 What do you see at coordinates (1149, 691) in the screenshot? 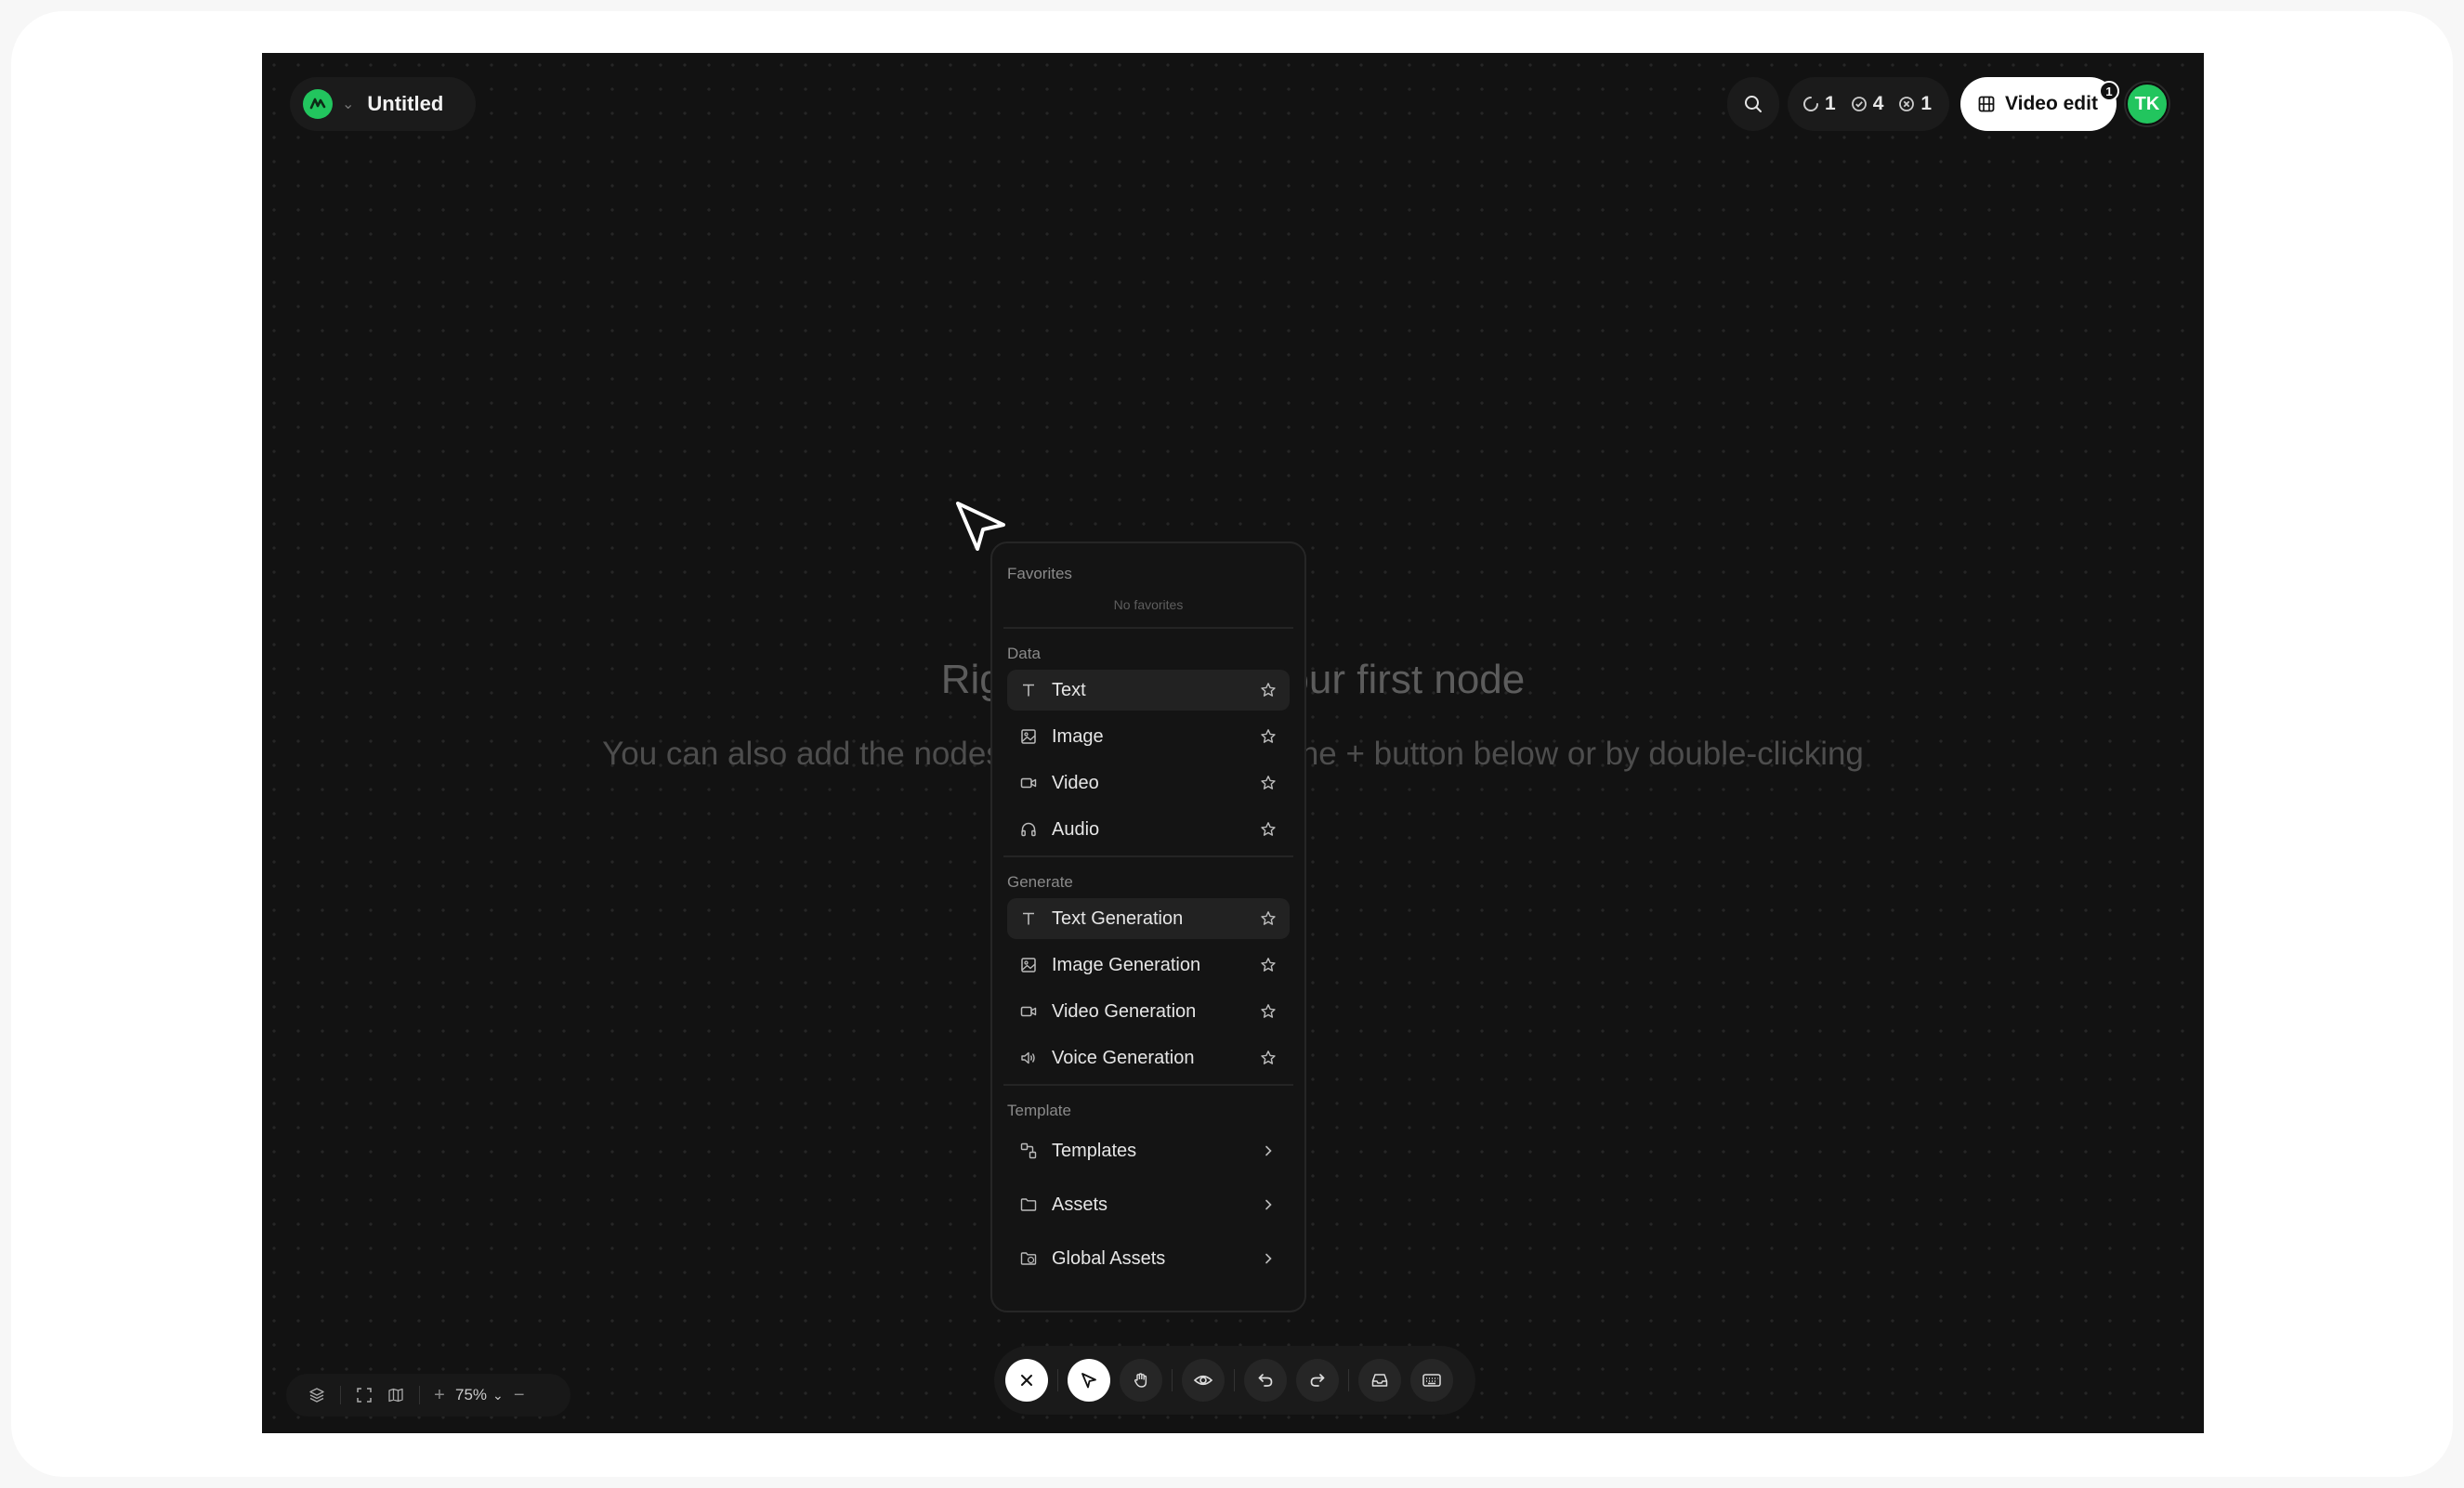
I see `menu-item-text: Text` at bounding box center [1149, 691].